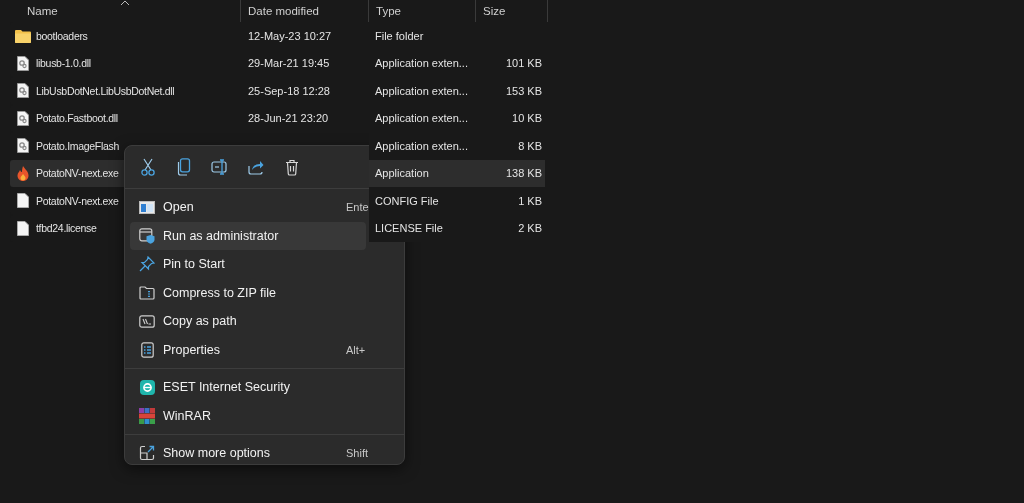 Image resolution: width=1024 pixels, height=503 pixels. What do you see at coordinates (288, 118) in the screenshot?
I see `date-modified: 28-Jun-21 23:20` at bounding box center [288, 118].